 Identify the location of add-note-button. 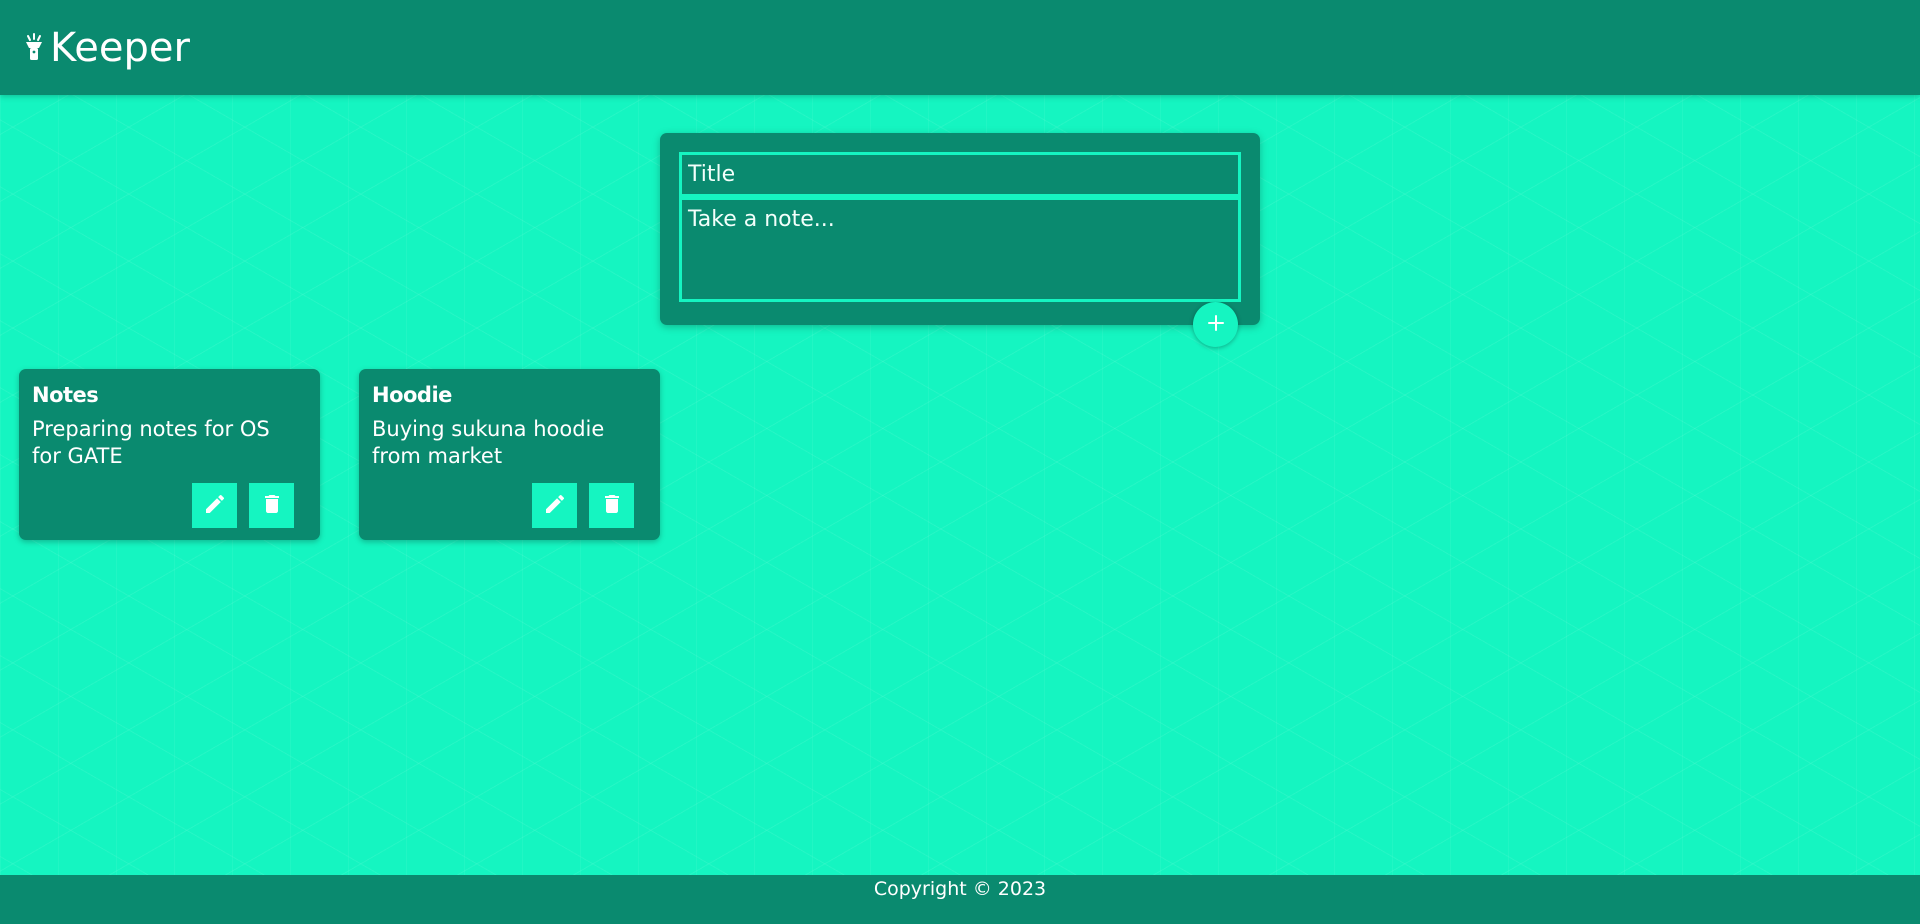
(1215, 324).